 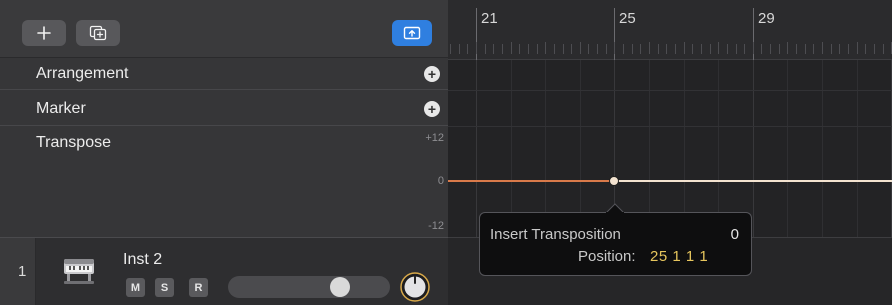 I want to click on pan-knob, so click(x=415, y=287).